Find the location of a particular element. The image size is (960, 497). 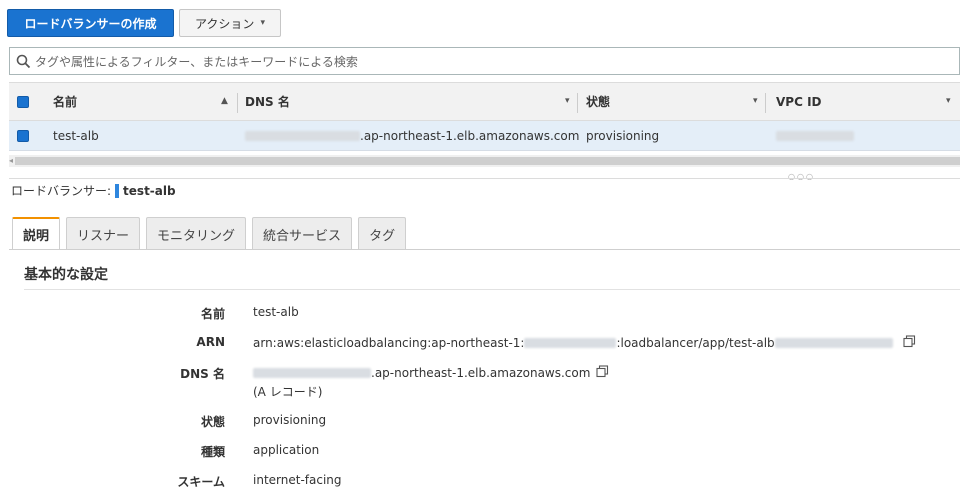

column-header-vpc: VPC ID is located at coordinates (799, 101).